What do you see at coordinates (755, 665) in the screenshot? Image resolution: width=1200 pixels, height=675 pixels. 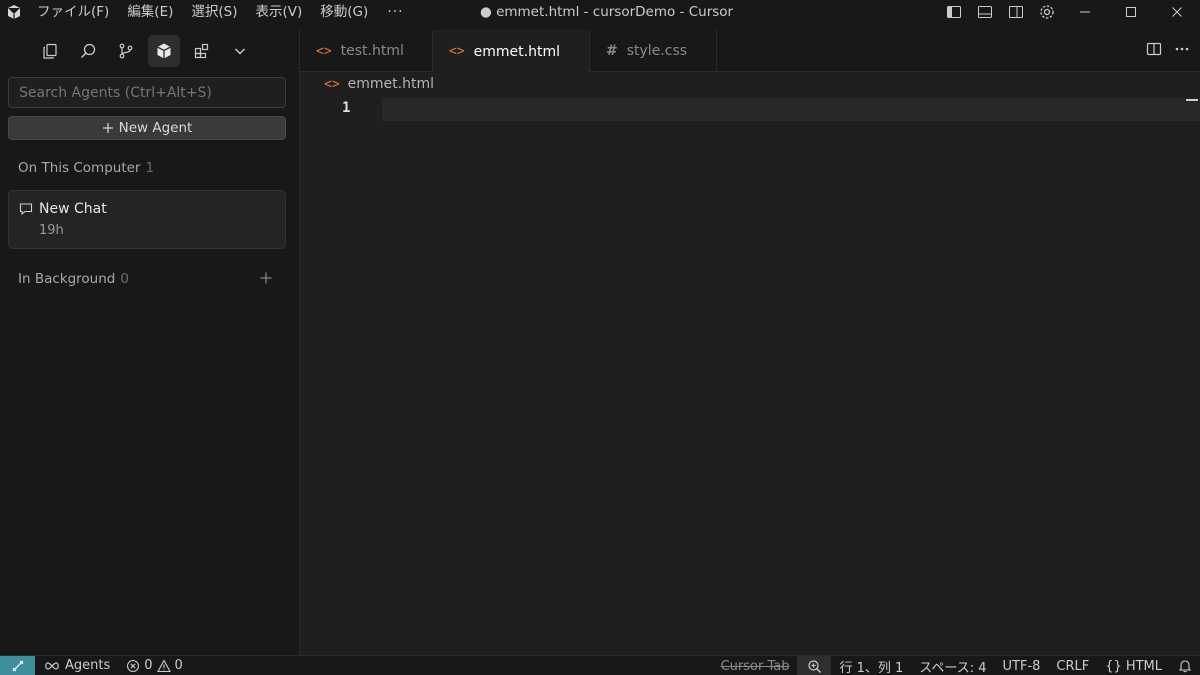 I see `cursor-tab-status: Cursor Tab` at bounding box center [755, 665].